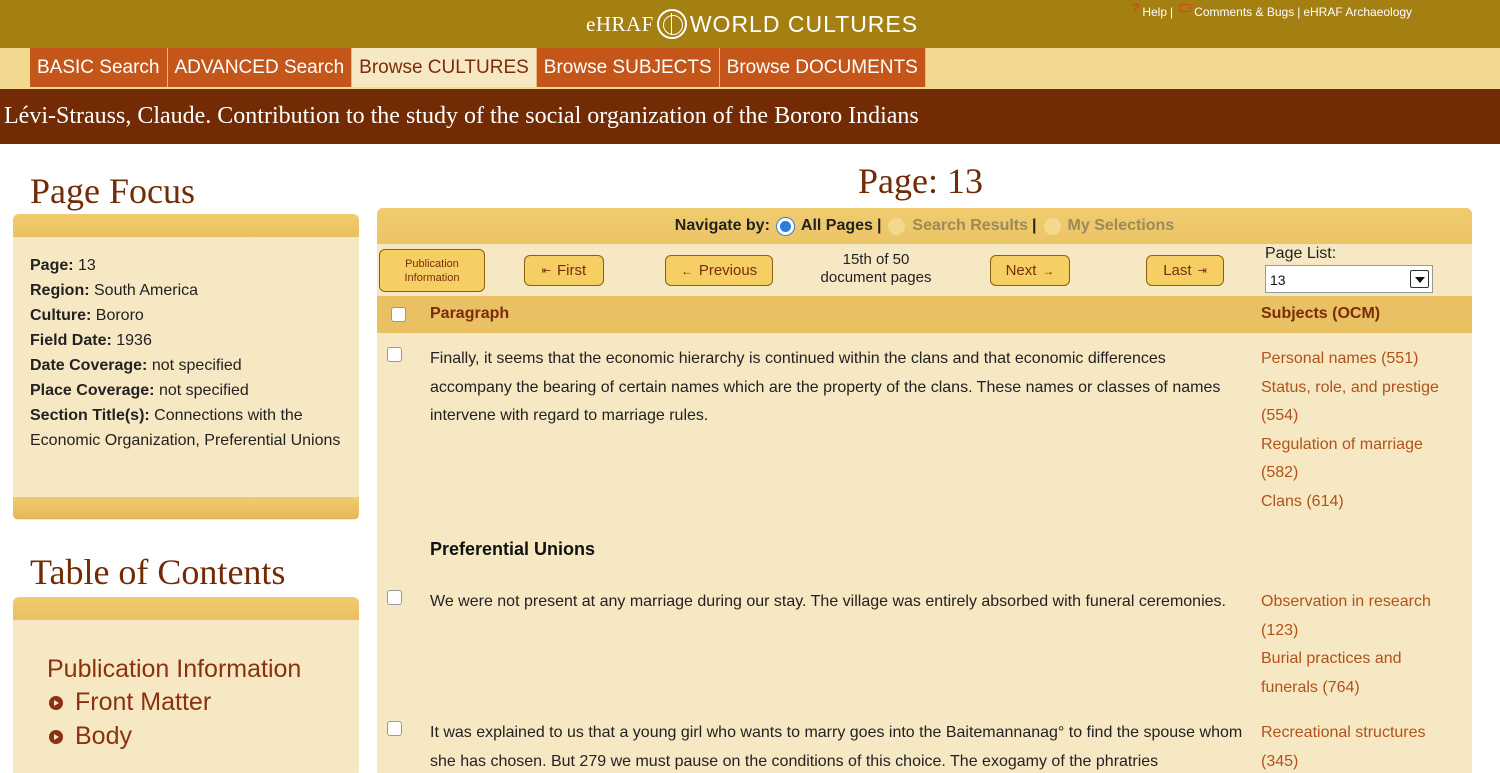  Describe the element at coordinates (186, 508) in the screenshot. I see `panel-footer` at that location.